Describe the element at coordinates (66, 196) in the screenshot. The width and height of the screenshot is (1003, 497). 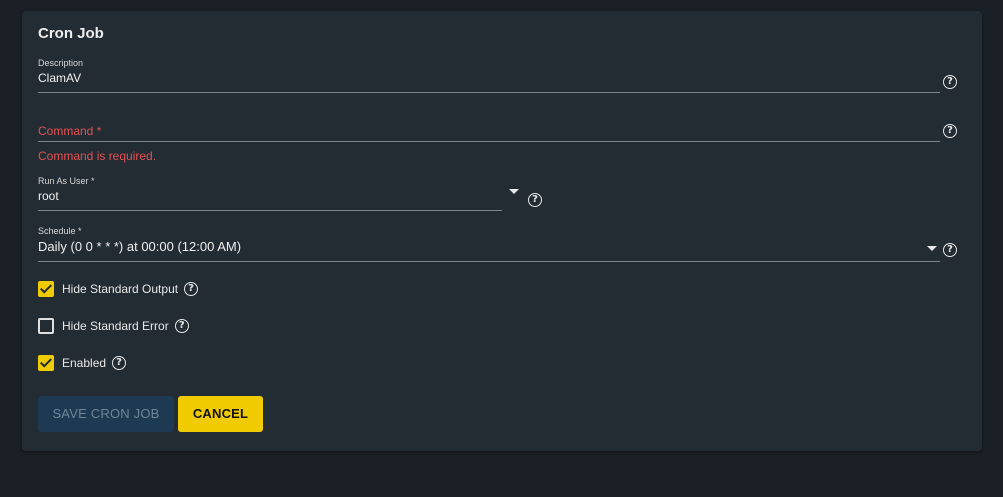
I see `run-as-user-select: root` at that location.